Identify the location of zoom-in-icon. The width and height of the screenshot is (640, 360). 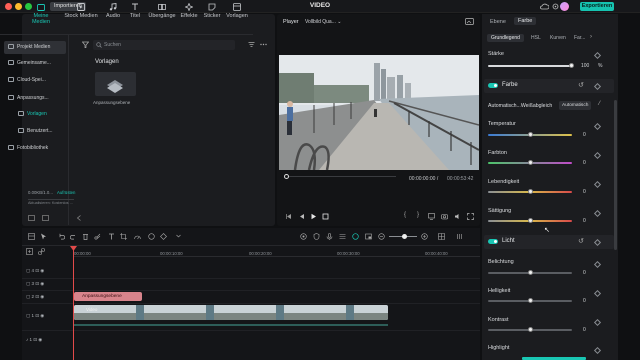
(424, 236).